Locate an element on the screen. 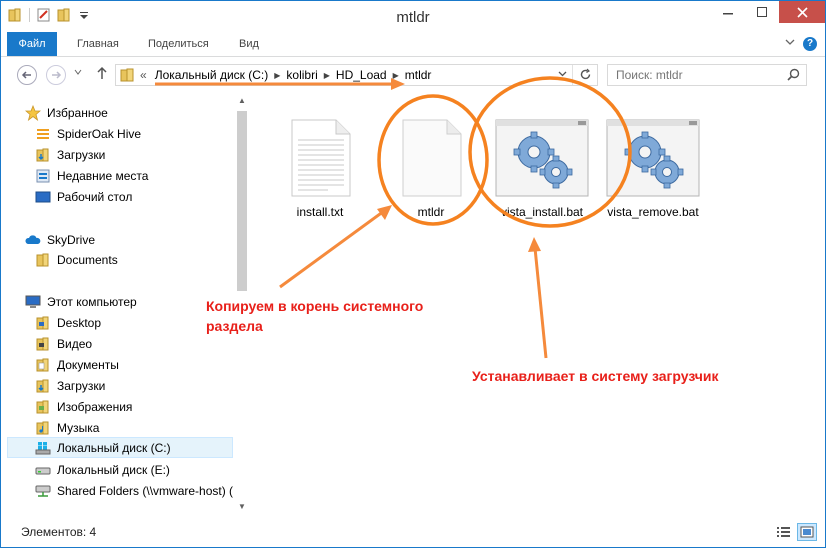 This screenshot has width=826, height=548. annotation-install-note: Устанавливает в систему загрузчик is located at coordinates (595, 376).